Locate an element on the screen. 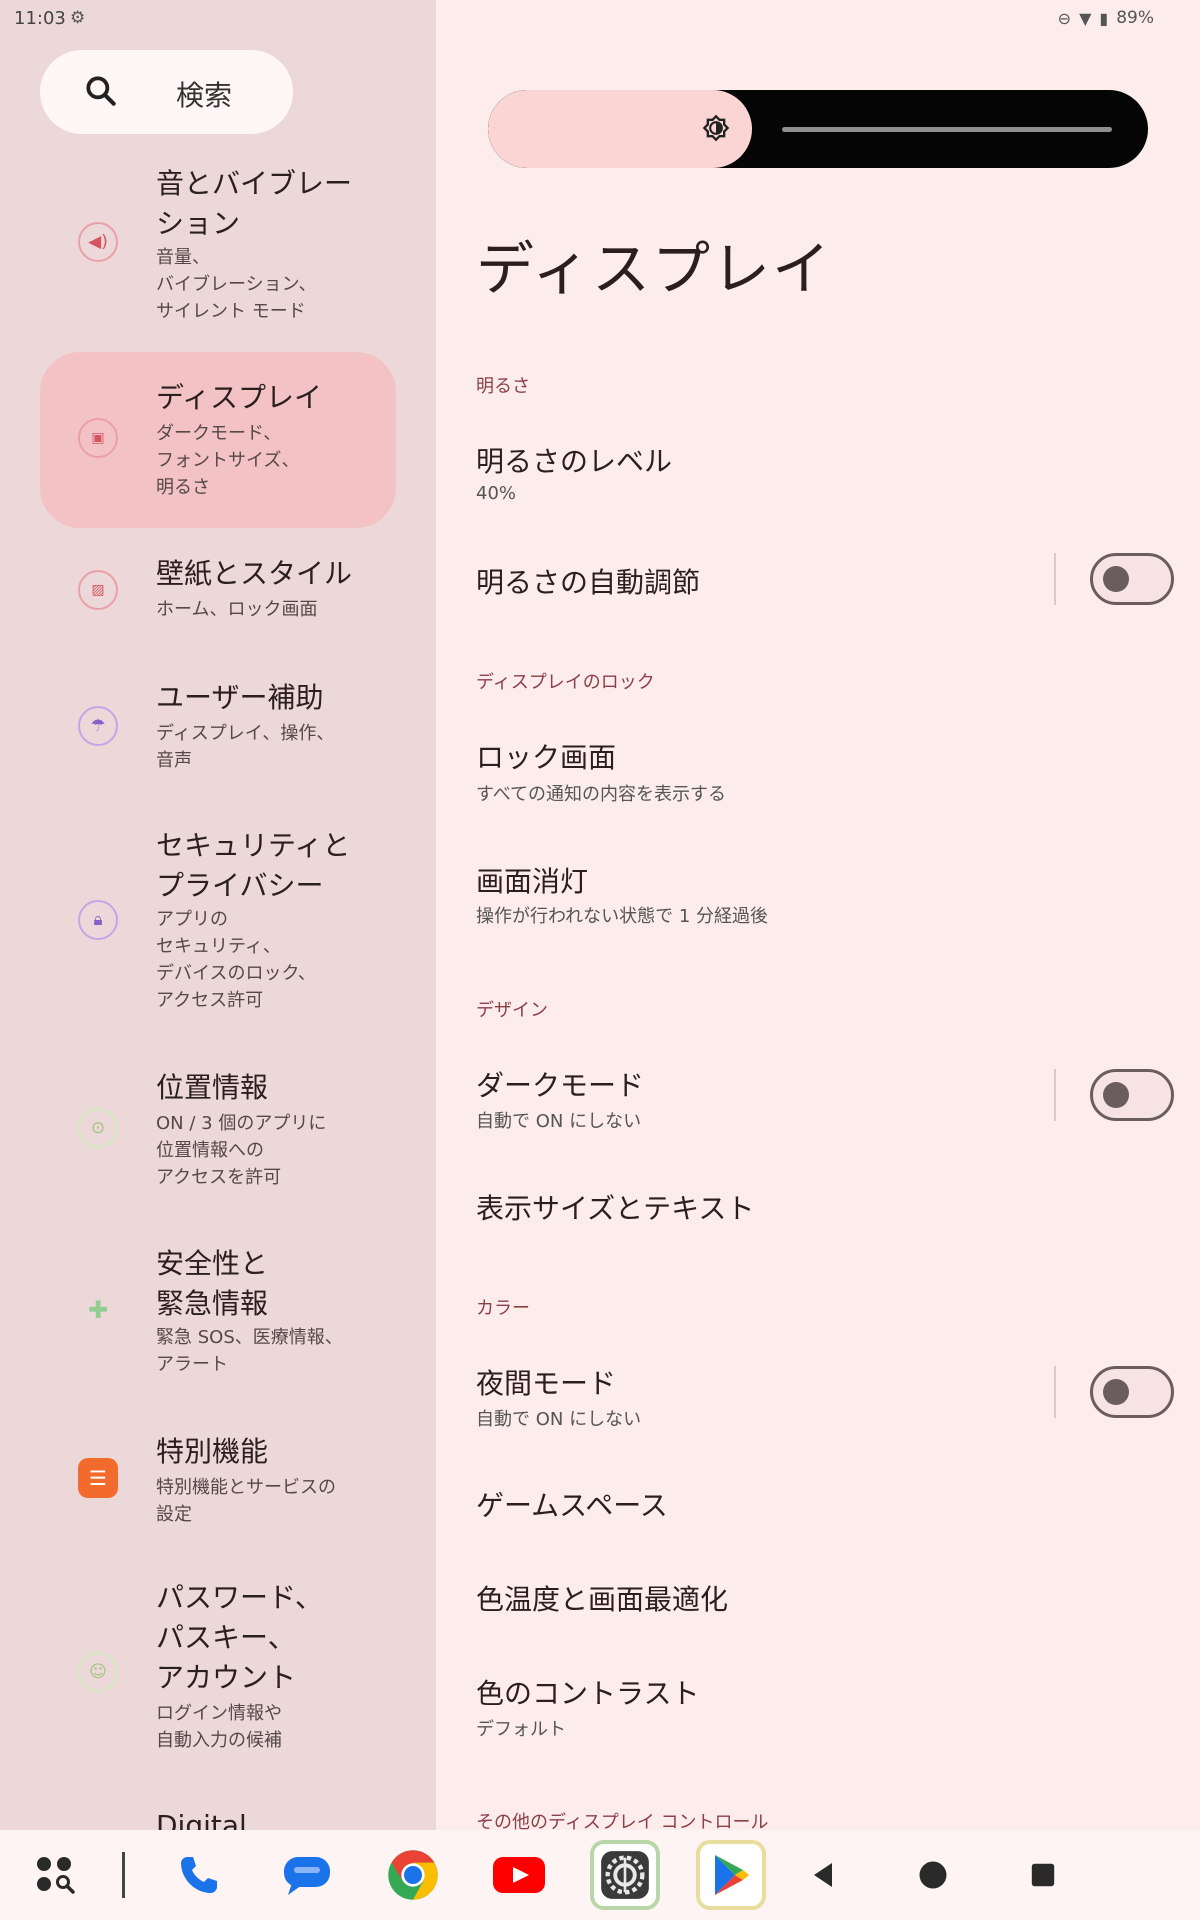  brightness-slider is located at coordinates (818, 129).